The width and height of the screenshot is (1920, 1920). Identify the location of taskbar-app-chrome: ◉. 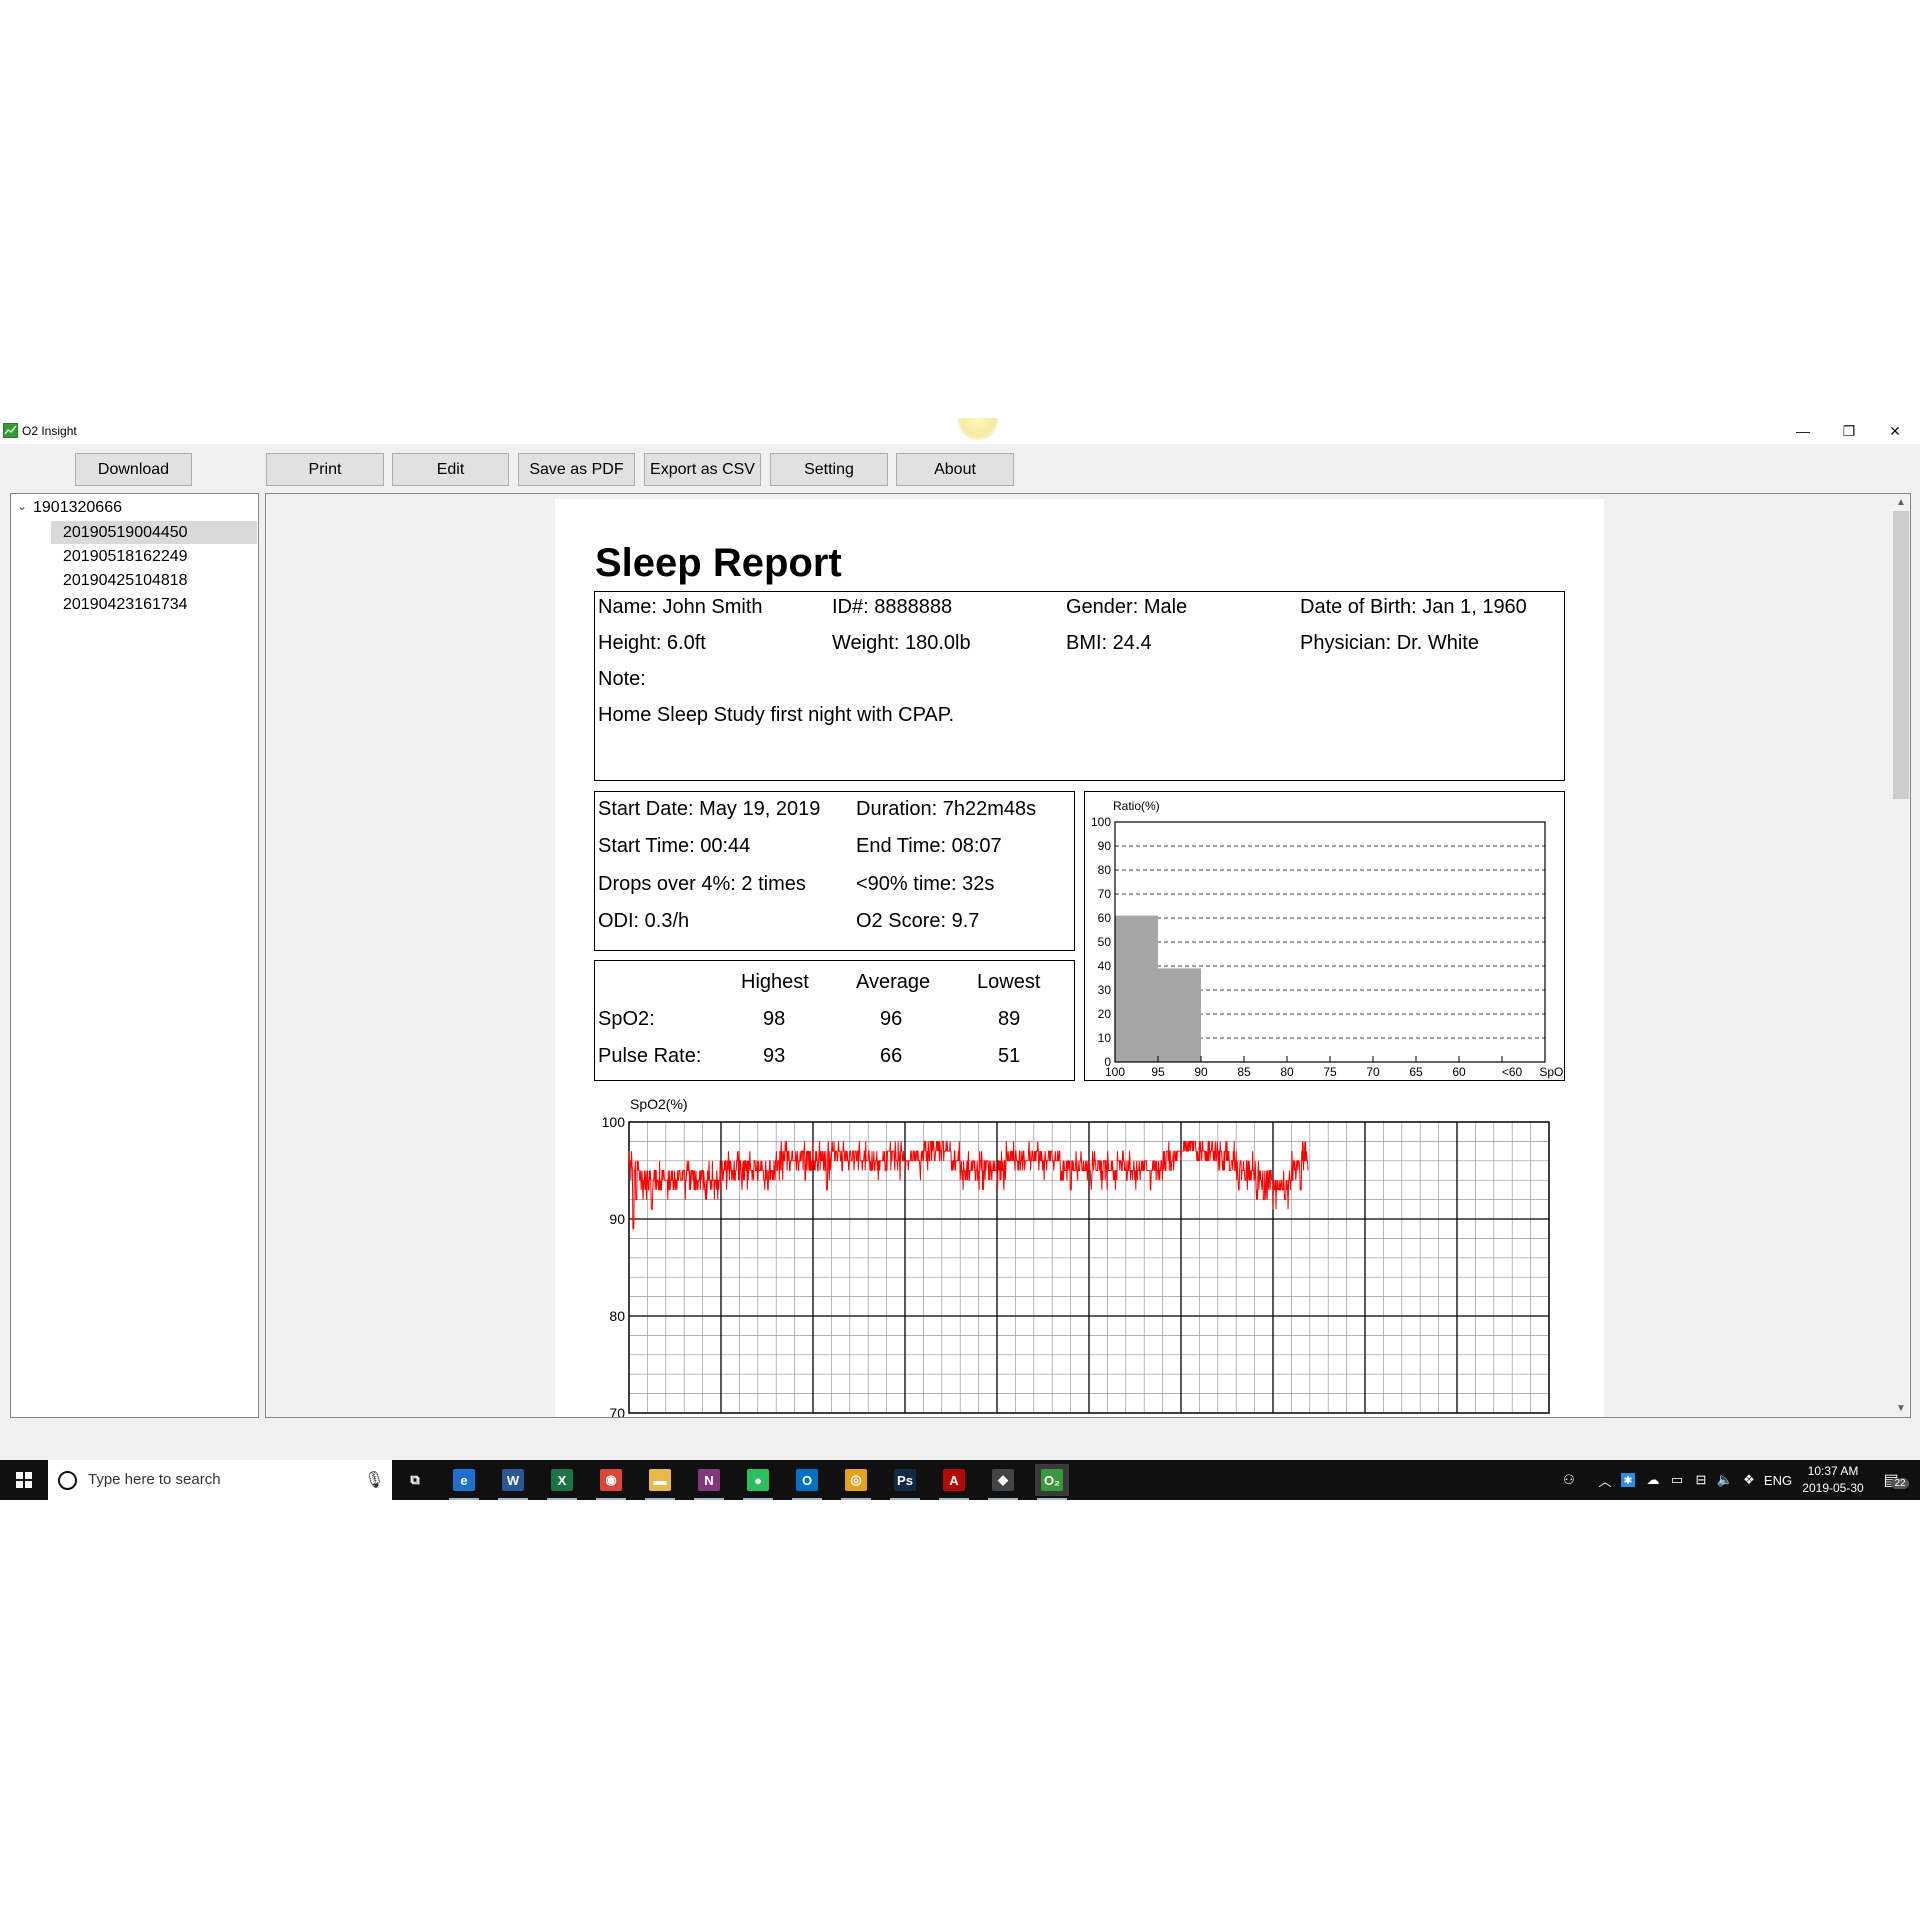
(611, 1482).